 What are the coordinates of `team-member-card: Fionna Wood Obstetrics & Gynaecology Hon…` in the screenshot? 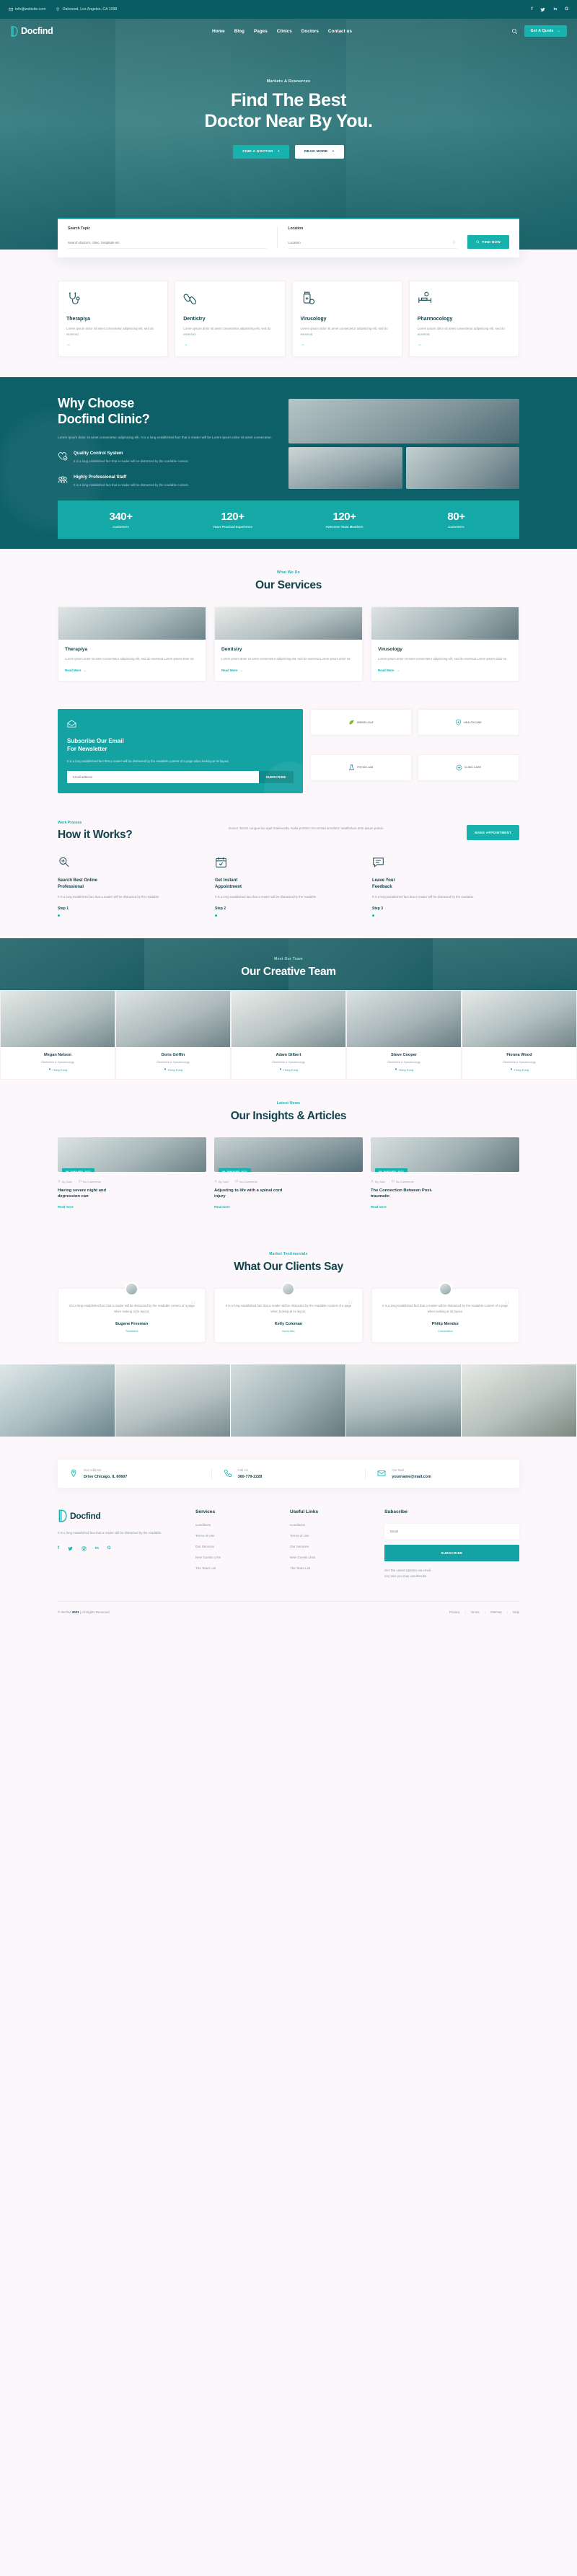 It's located at (519, 1034).